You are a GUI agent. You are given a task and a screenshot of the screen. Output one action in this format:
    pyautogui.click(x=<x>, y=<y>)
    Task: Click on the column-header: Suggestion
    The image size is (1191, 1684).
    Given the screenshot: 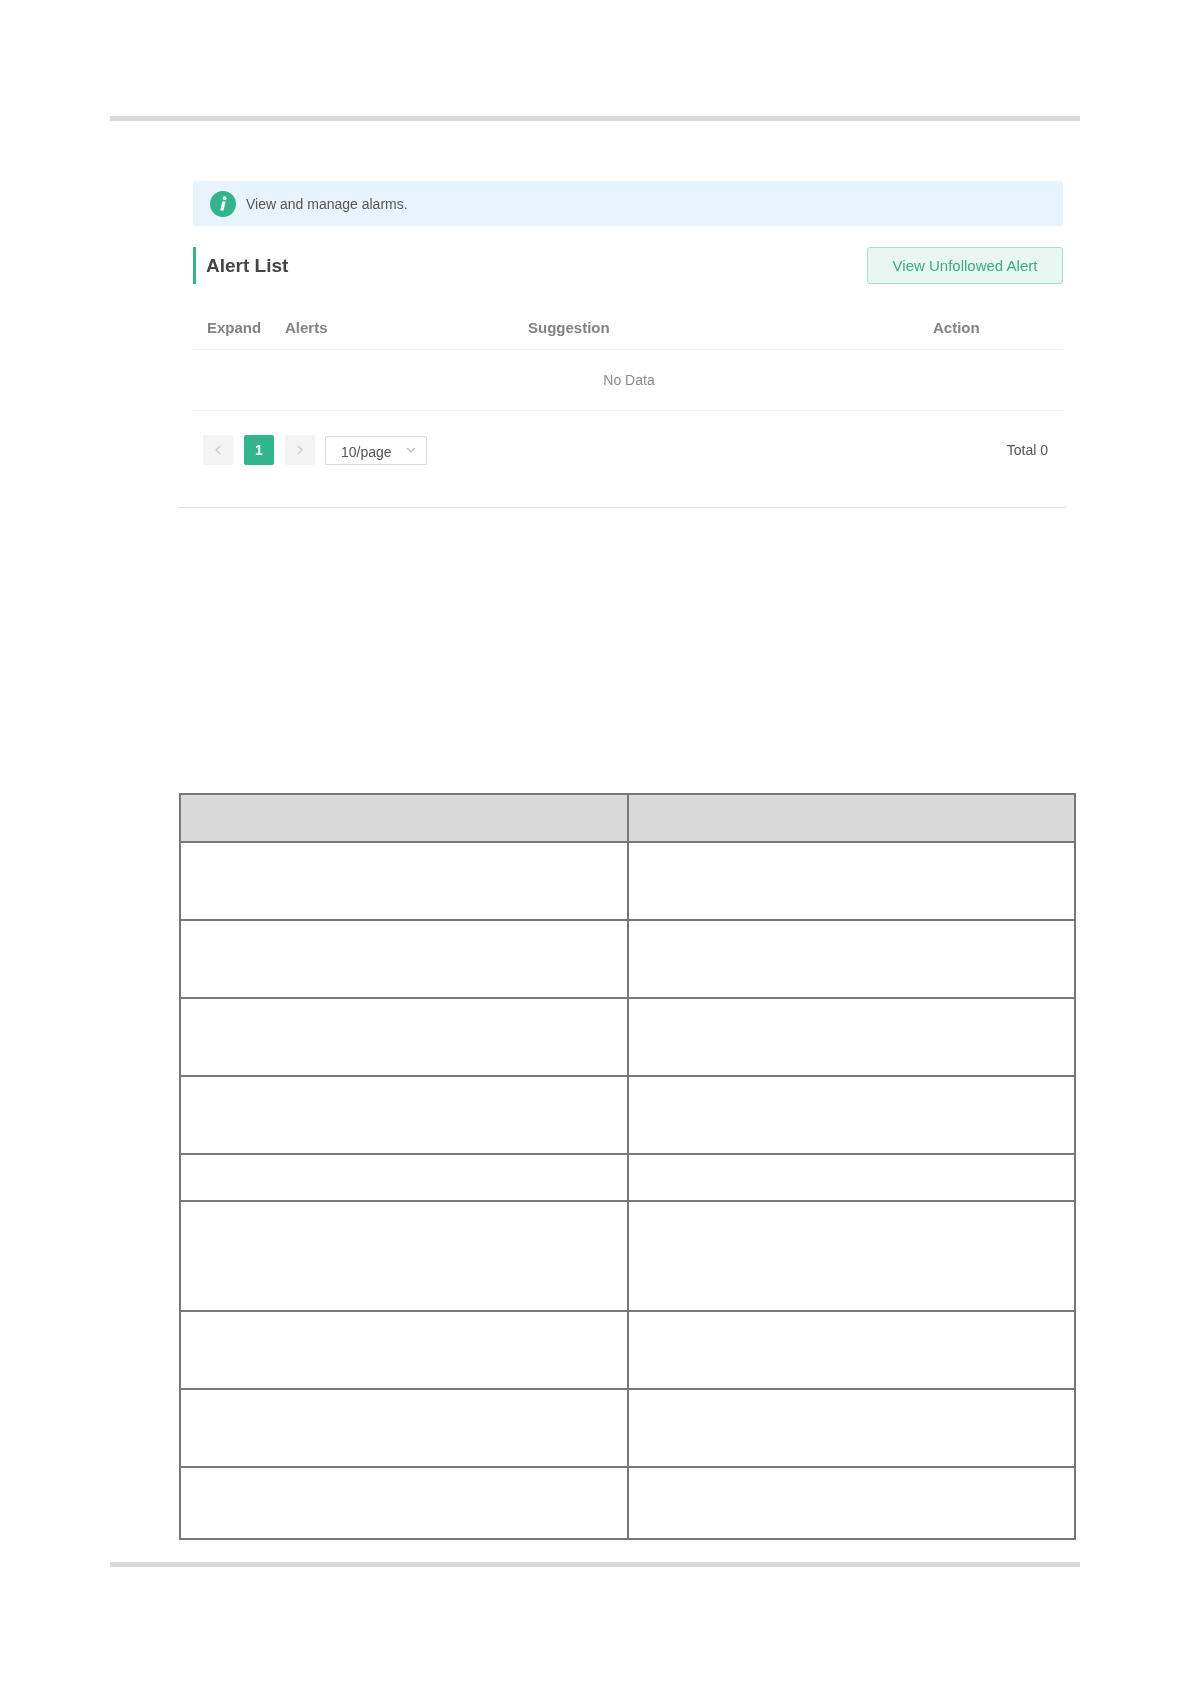 What is the action you would take?
    pyautogui.click(x=569, y=327)
    